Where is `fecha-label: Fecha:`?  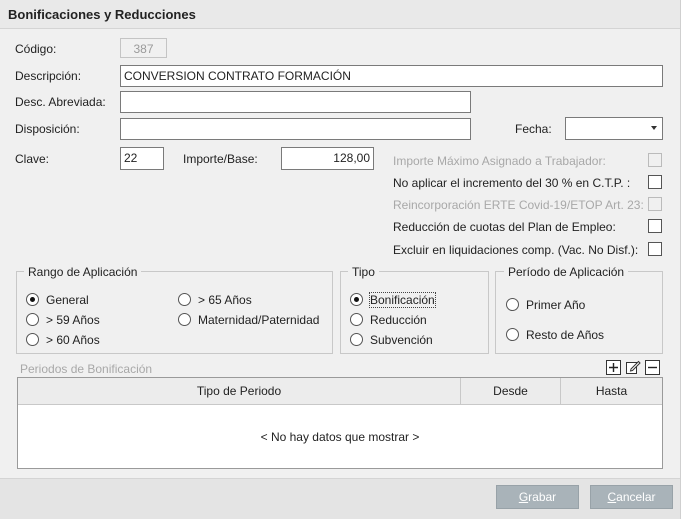 fecha-label: Fecha: is located at coordinates (533, 129).